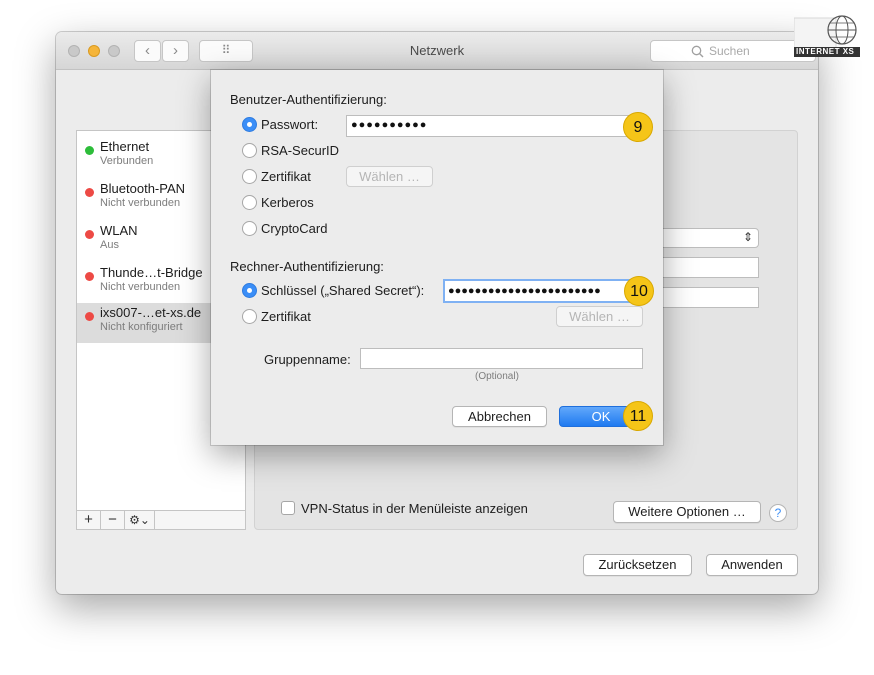 Image resolution: width=874 pixels, height=675 pixels. What do you see at coordinates (827, 36) in the screenshot?
I see `internet-xs-logo: INTERNET XS` at bounding box center [827, 36].